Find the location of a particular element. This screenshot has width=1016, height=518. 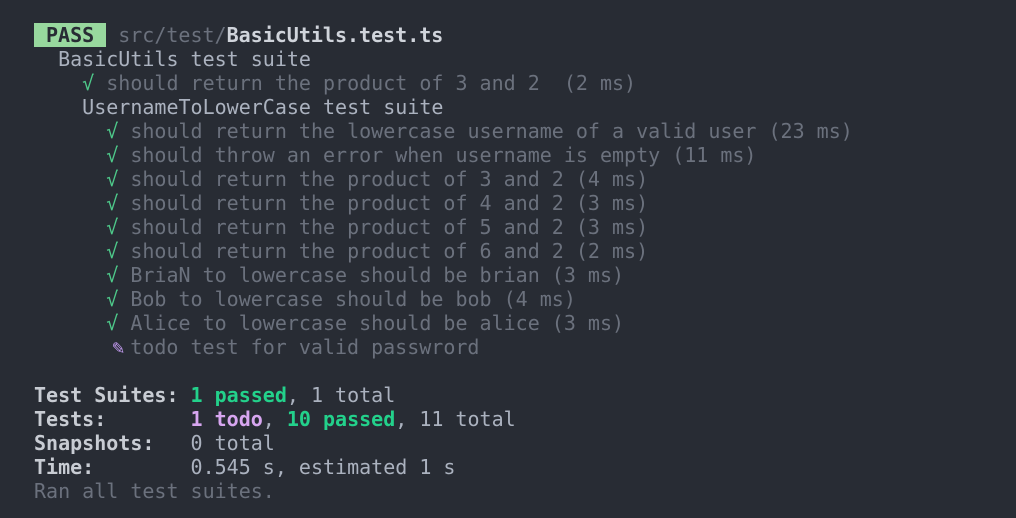

summary-label: Test Suites: is located at coordinates (112, 395).